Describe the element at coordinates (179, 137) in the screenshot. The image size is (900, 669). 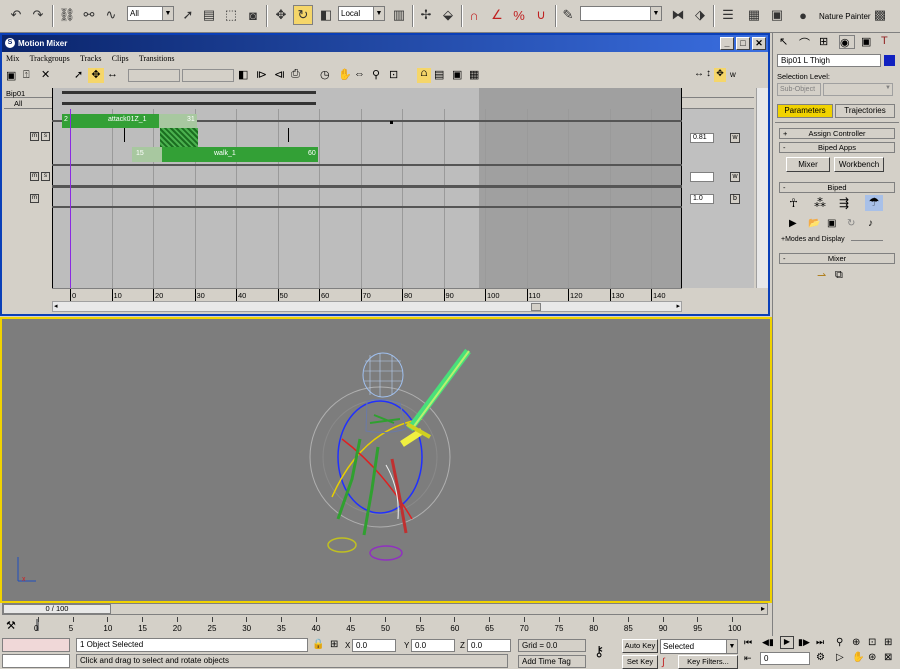
I see `transition-block` at that location.